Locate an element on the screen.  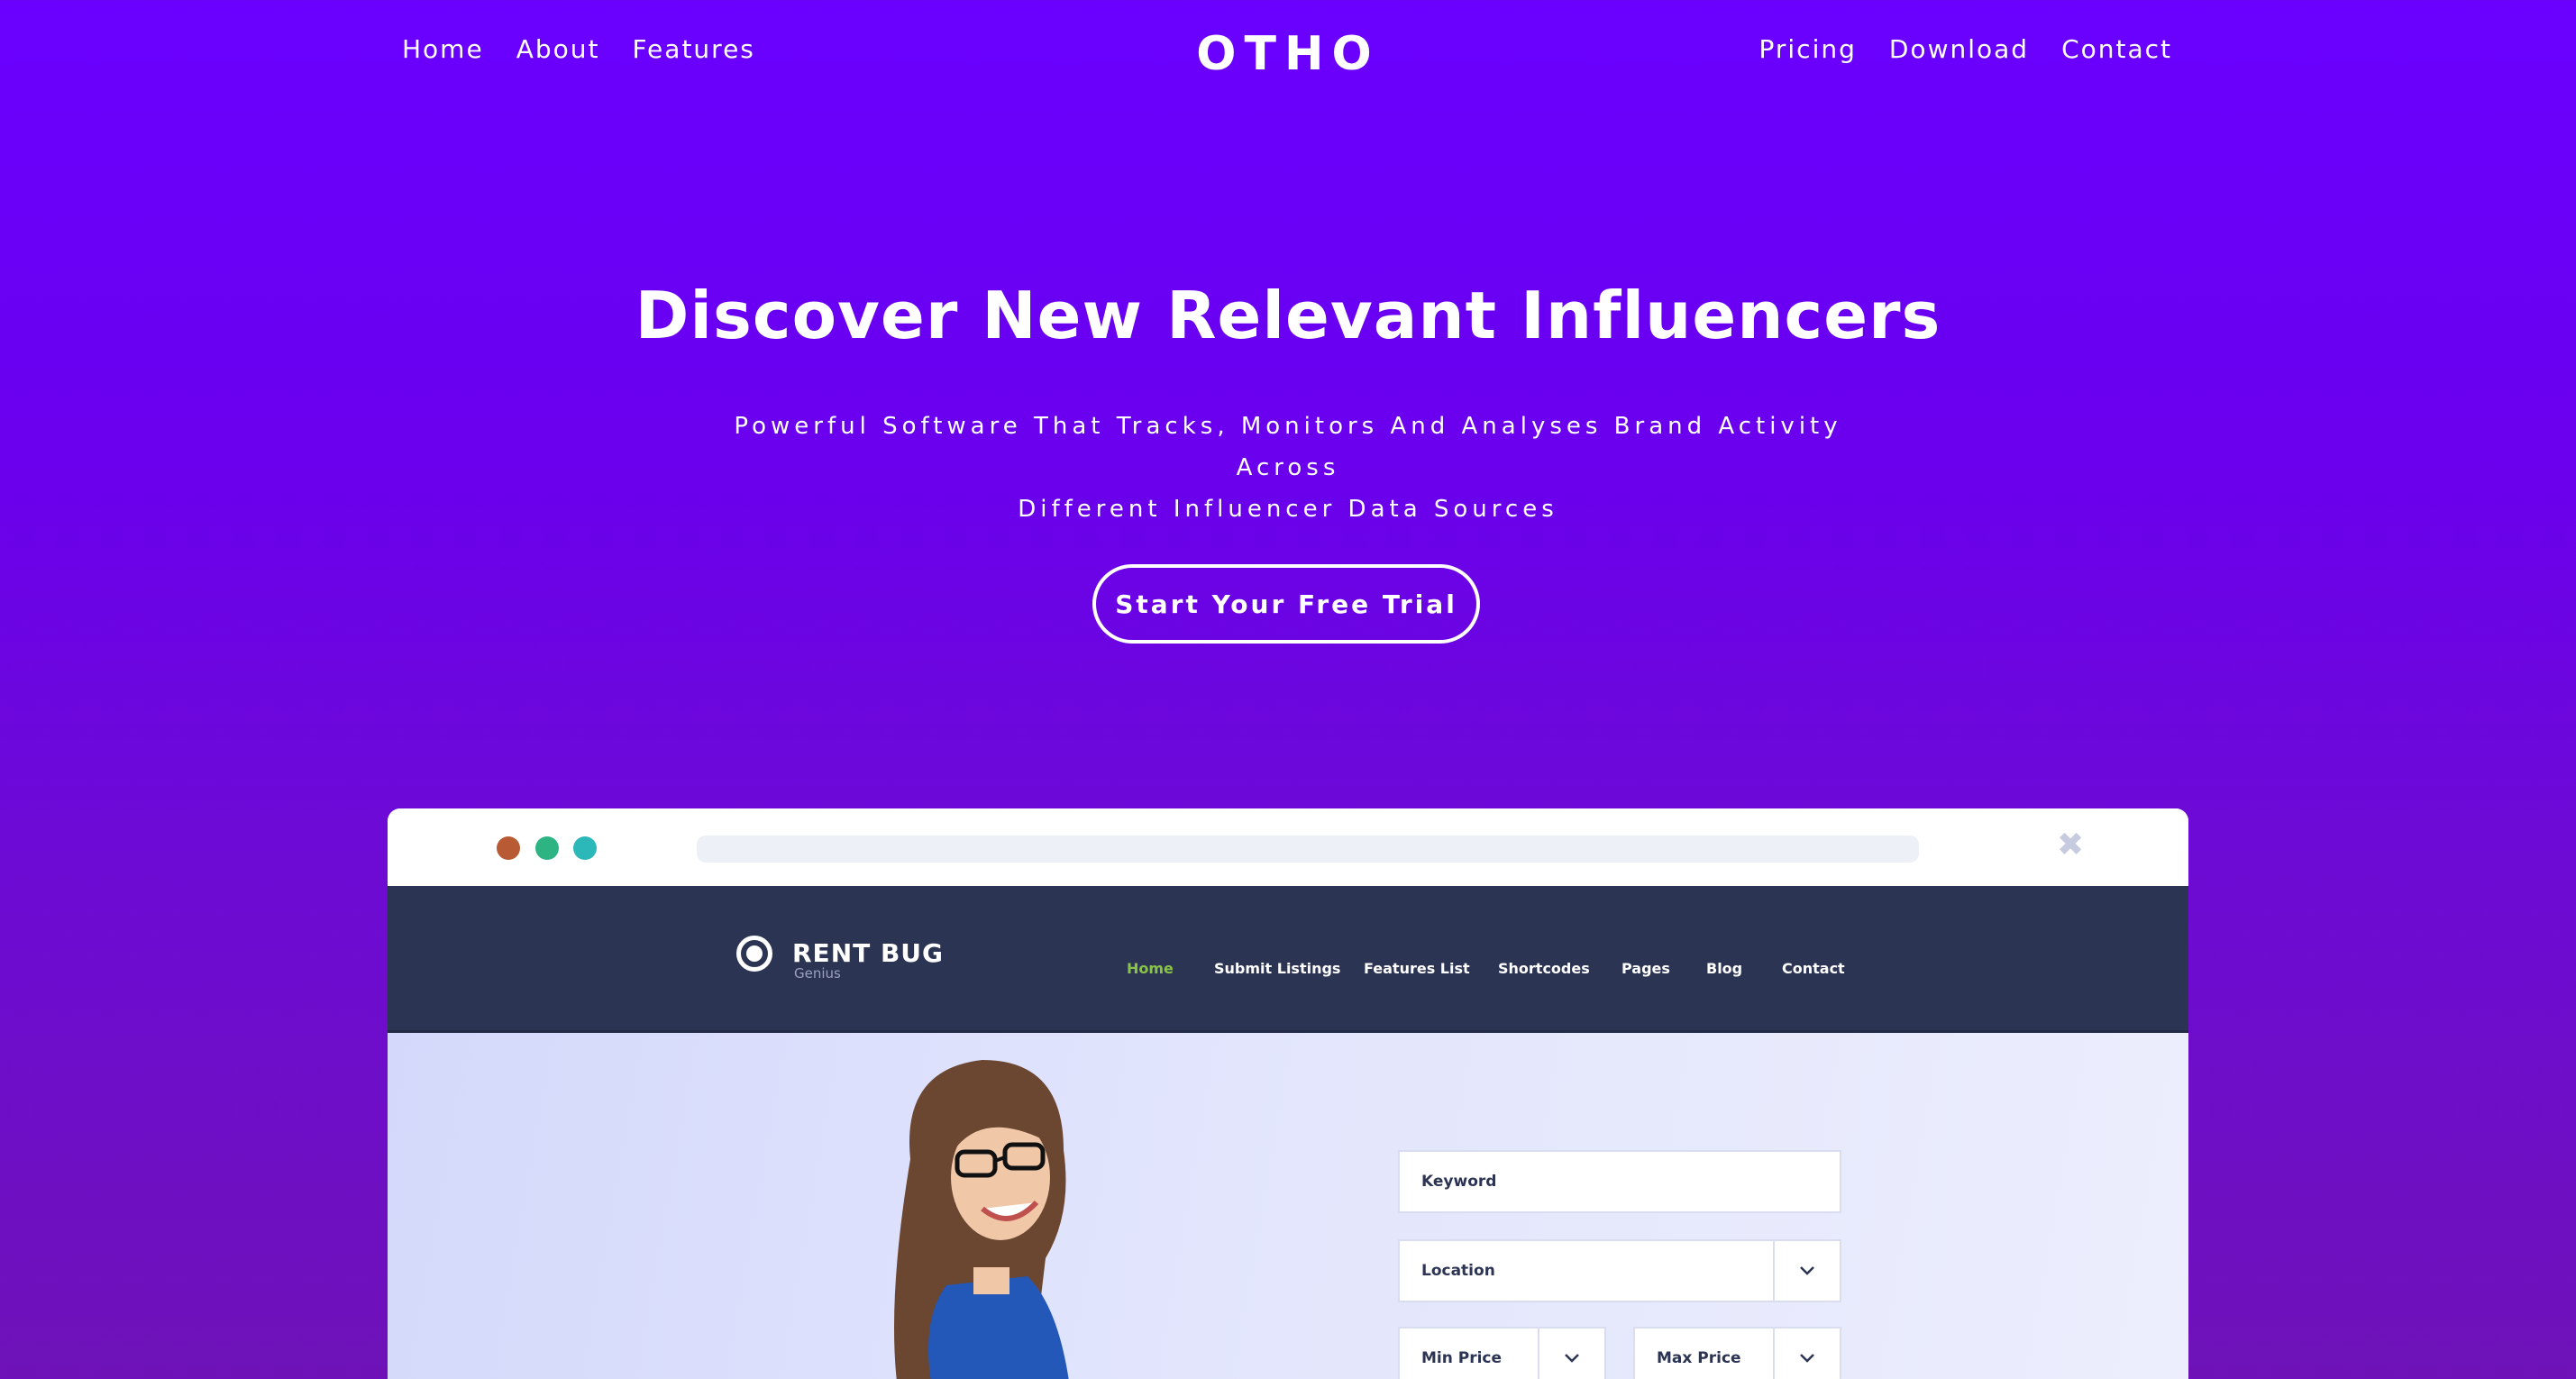
site-menu-features-list: Features List is located at coordinates (1417, 969).